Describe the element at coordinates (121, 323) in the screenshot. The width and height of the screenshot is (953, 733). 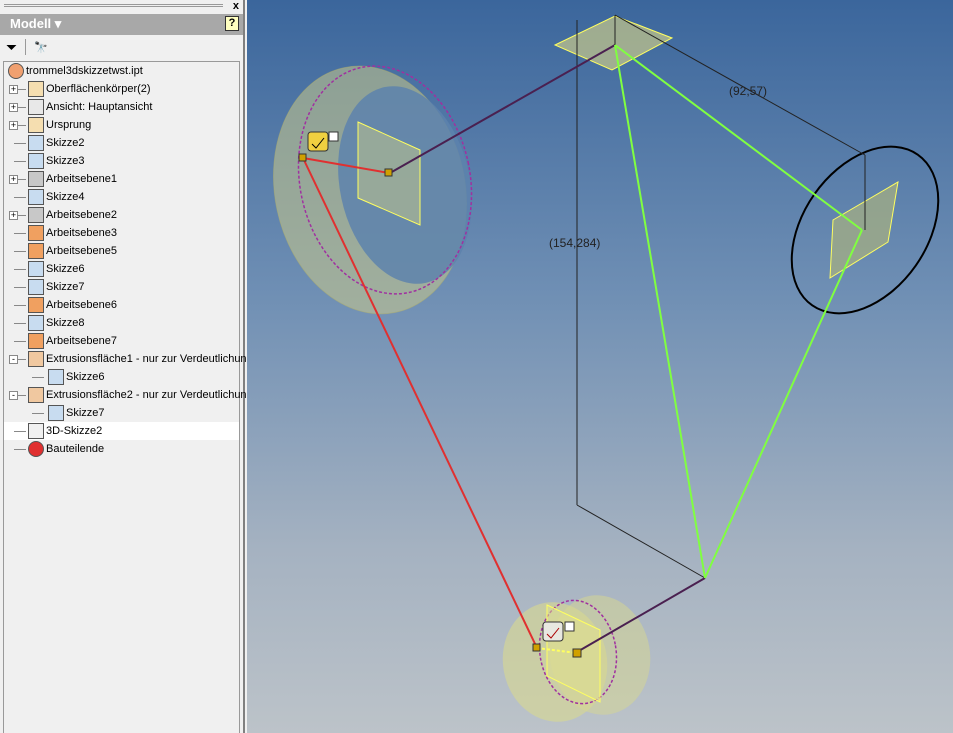
I see `tree-item: Skizze8` at that location.